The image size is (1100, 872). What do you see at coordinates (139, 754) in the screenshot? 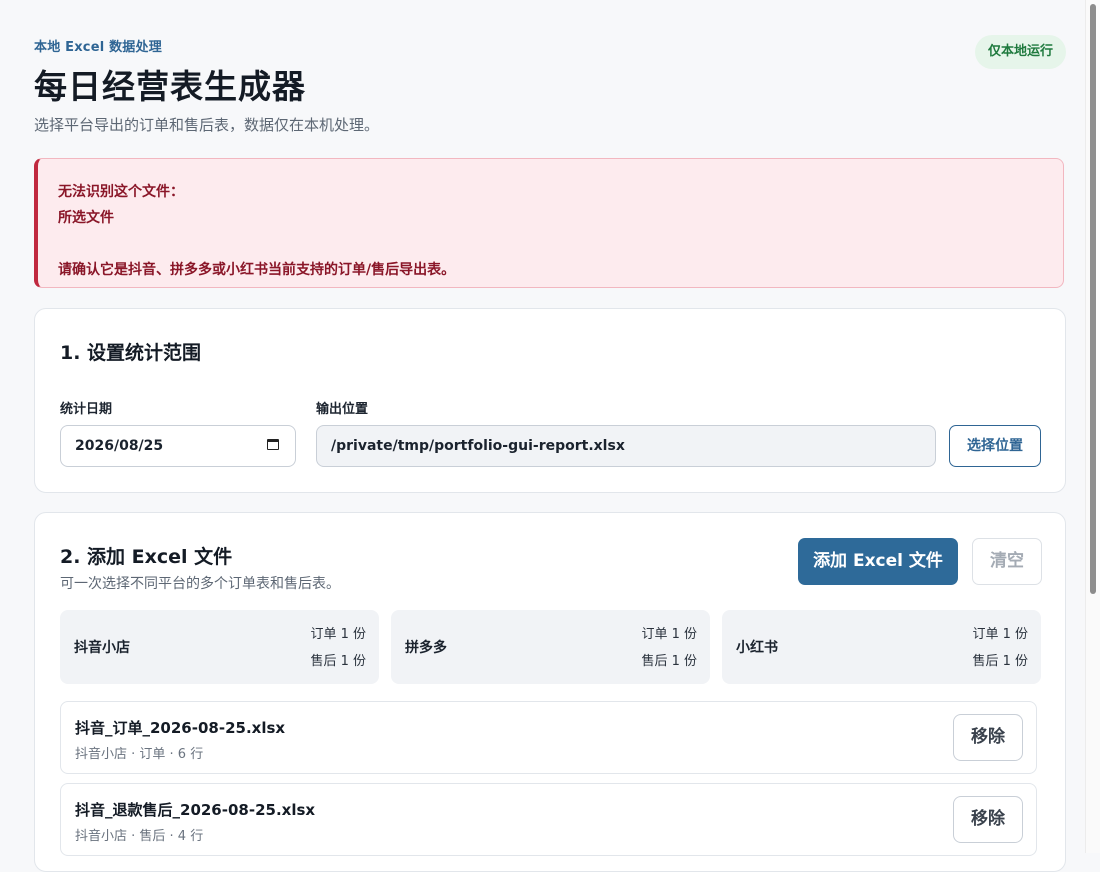
I see `file-meta: 抖音小店 · 订单 · 6 行` at bounding box center [139, 754].